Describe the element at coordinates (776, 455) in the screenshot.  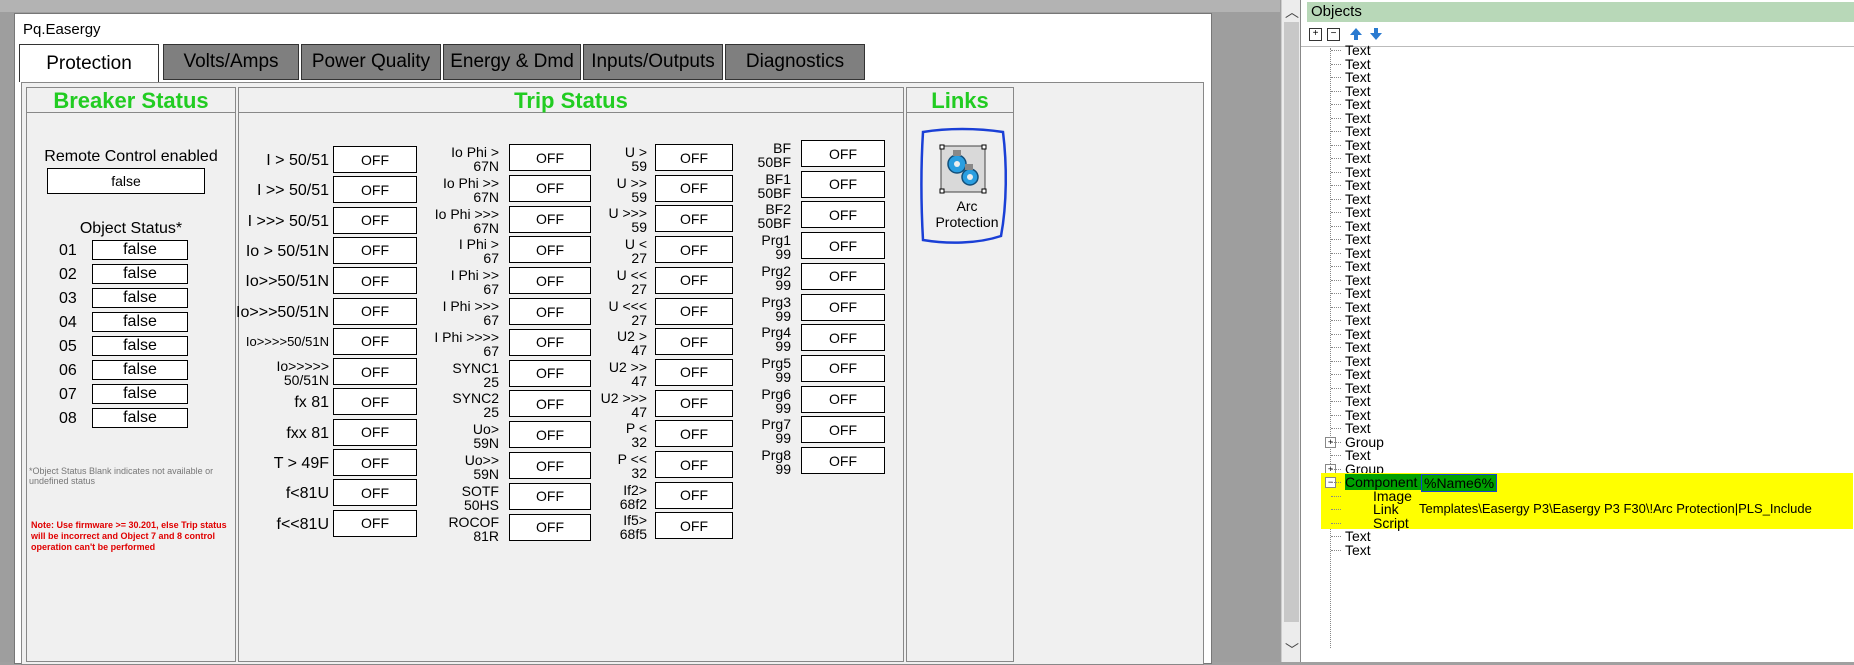
I see `trip-label-line1: Prg8` at that location.